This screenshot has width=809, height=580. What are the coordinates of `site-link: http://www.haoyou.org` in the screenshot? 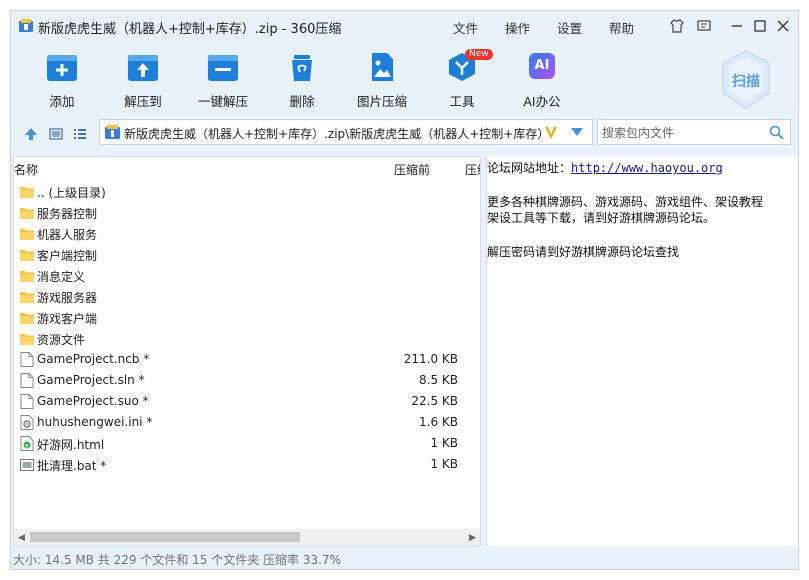 It's located at (647, 168).